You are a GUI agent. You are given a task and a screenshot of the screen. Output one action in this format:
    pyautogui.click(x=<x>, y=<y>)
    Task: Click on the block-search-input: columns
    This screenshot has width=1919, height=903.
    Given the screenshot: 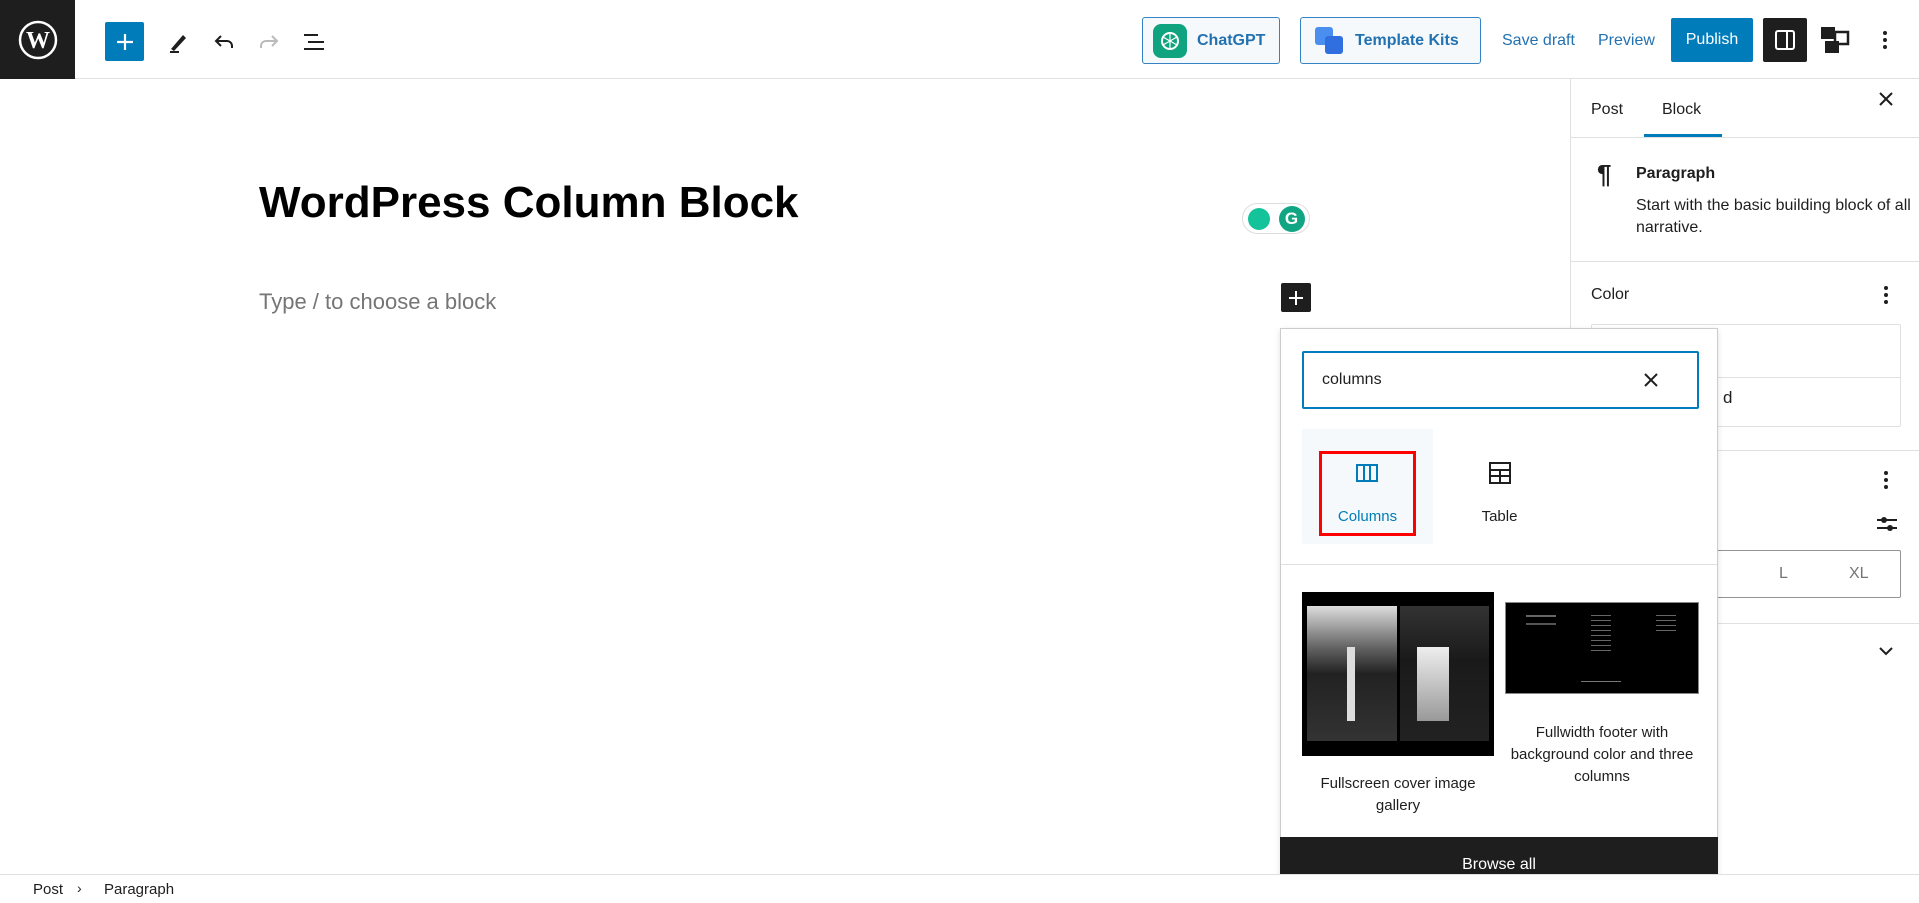 What is the action you would take?
    pyautogui.click(x=1500, y=380)
    